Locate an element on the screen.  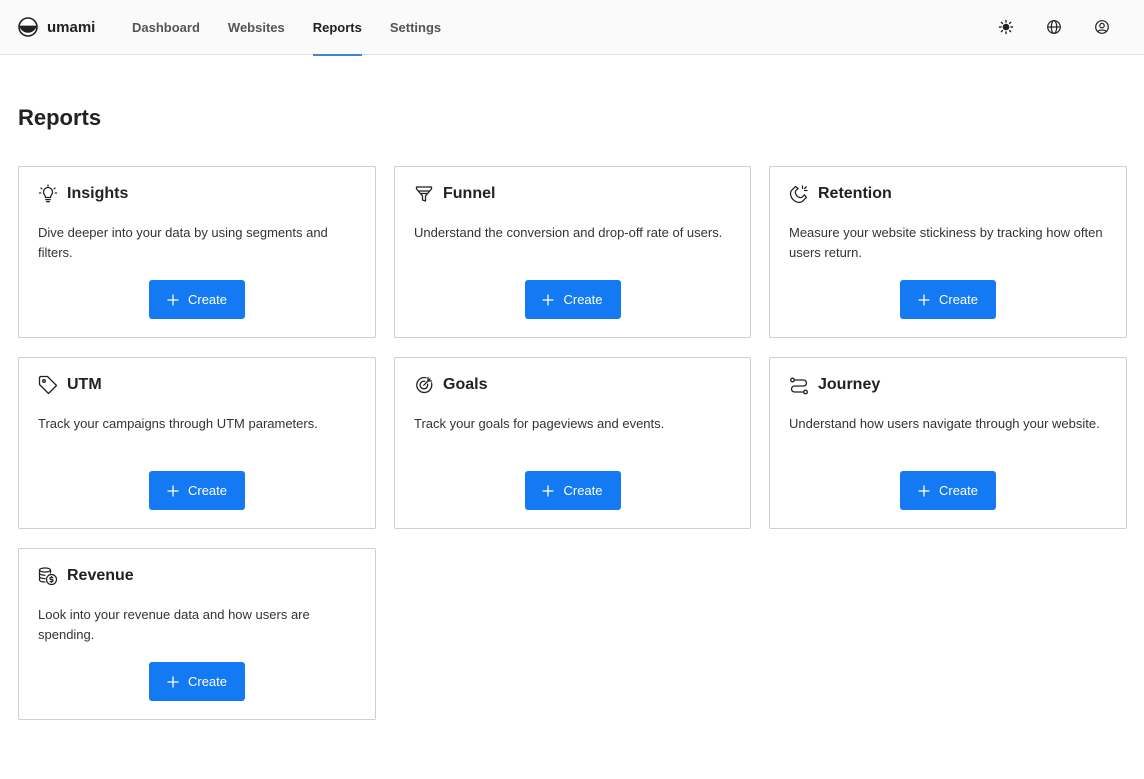
lightbulb-icon is located at coordinates (48, 194).